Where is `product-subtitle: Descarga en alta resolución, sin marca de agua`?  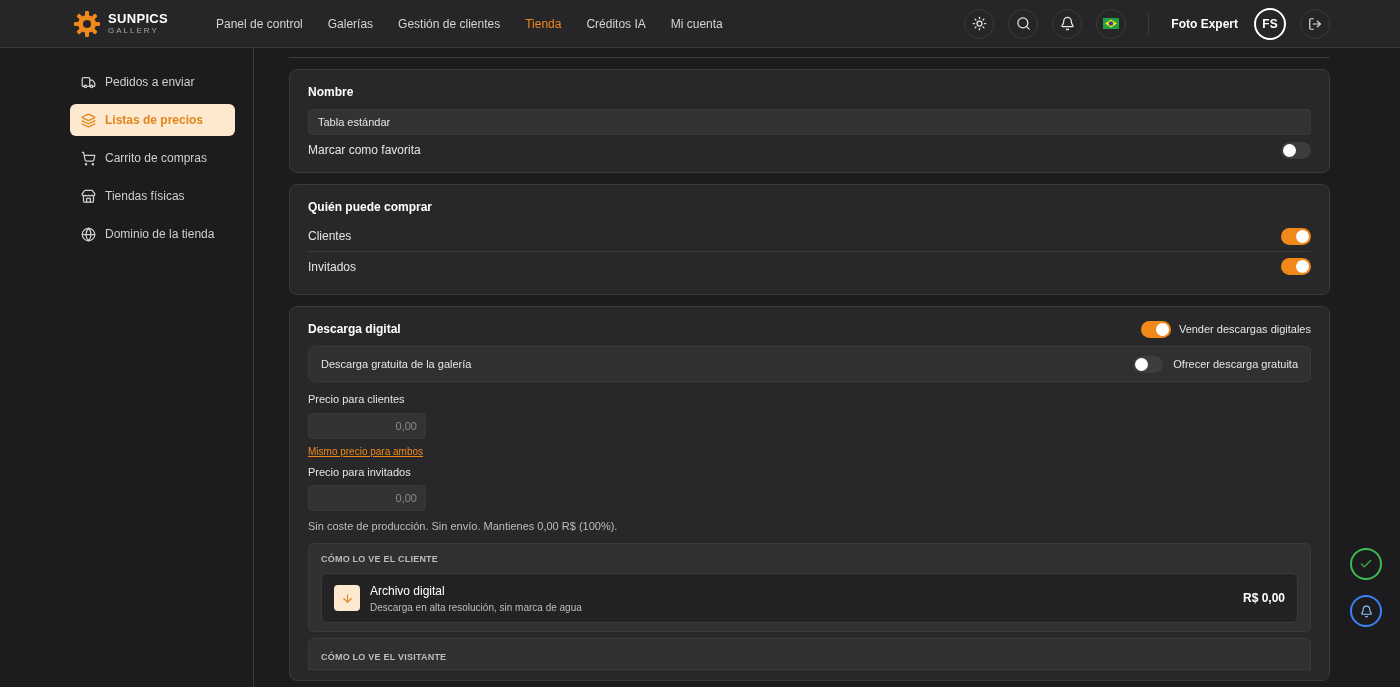 product-subtitle: Descarga en alta resolución, sin marca de agua is located at coordinates (476, 607).